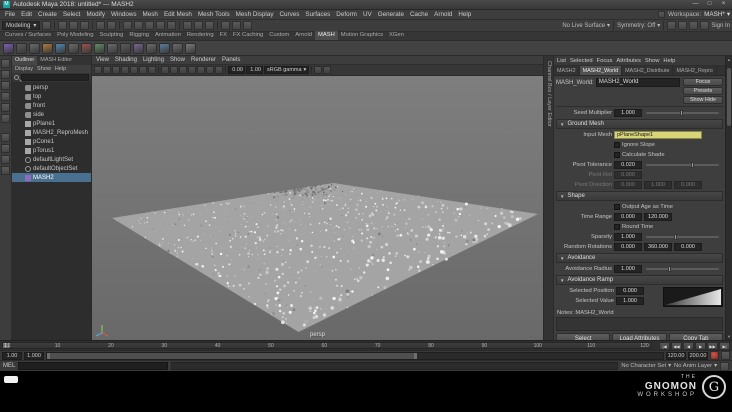 This screenshot has width=732, height=412. I want to click on auto-keyframe-icon, so click(714, 355).